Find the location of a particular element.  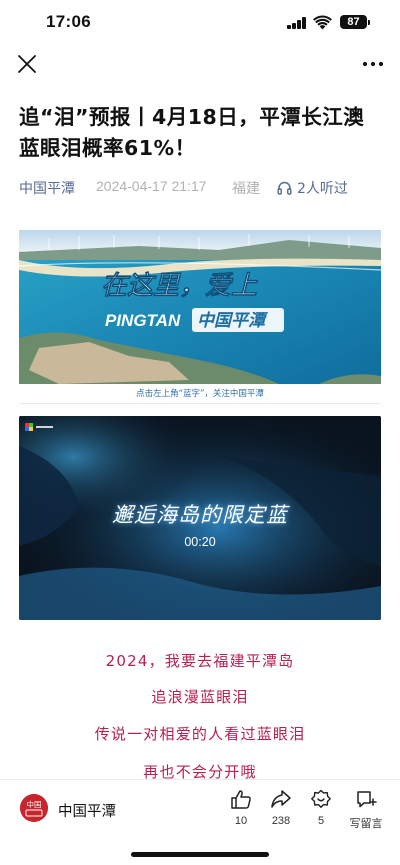

listen-count: 2人听过 is located at coordinates (322, 188).